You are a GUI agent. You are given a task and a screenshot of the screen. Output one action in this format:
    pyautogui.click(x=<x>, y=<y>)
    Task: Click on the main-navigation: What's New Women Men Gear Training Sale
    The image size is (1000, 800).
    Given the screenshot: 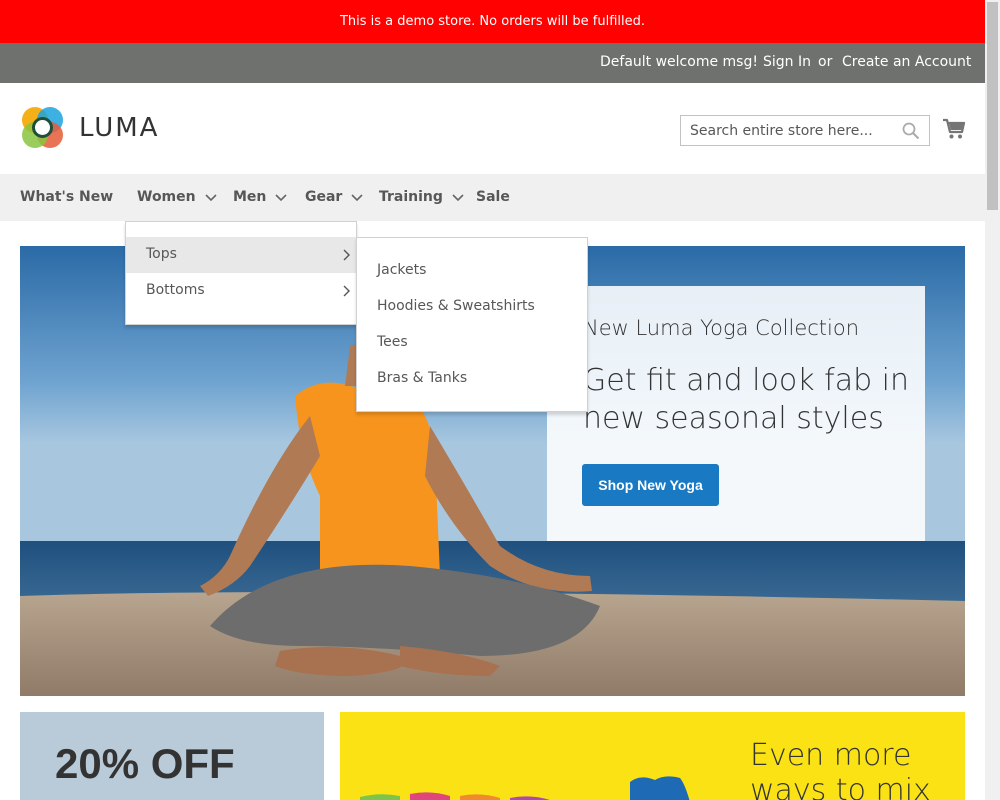 What is the action you would take?
    pyautogui.click(x=492, y=197)
    